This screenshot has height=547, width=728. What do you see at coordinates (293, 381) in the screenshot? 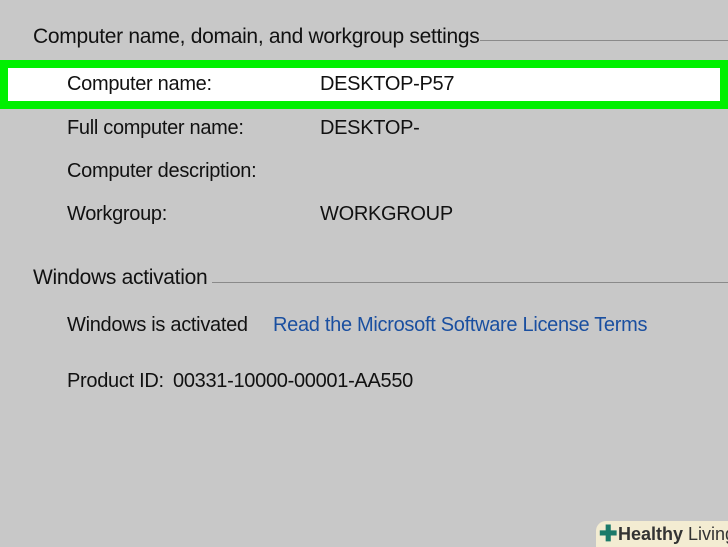
I see `product-id-value: 00331-10000-00001-AA550` at bounding box center [293, 381].